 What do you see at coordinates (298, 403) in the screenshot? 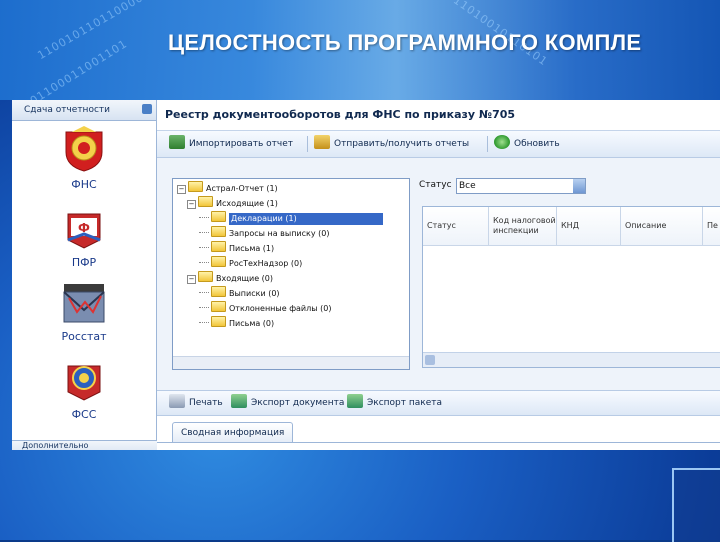
I see `export-document-label: Экспорт документа` at bounding box center [298, 403].